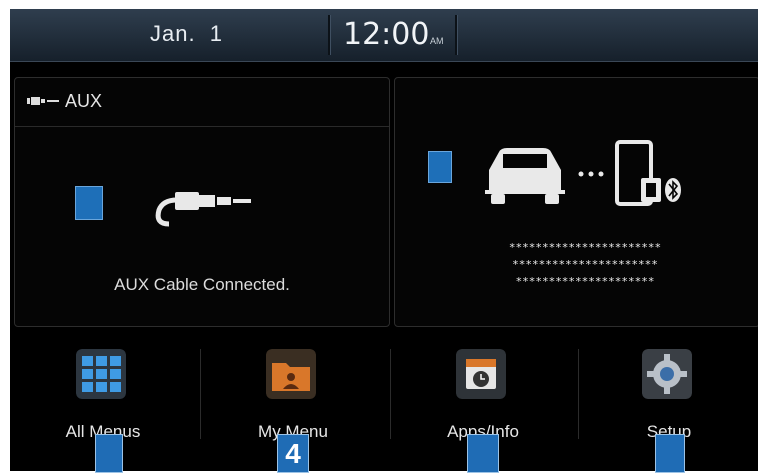 Image resolution: width=758 pixels, height=473 pixels. What do you see at coordinates (437, 41) in the screenshot?
I see `ampm-indicator: AM` at bounding box center [437, 41].